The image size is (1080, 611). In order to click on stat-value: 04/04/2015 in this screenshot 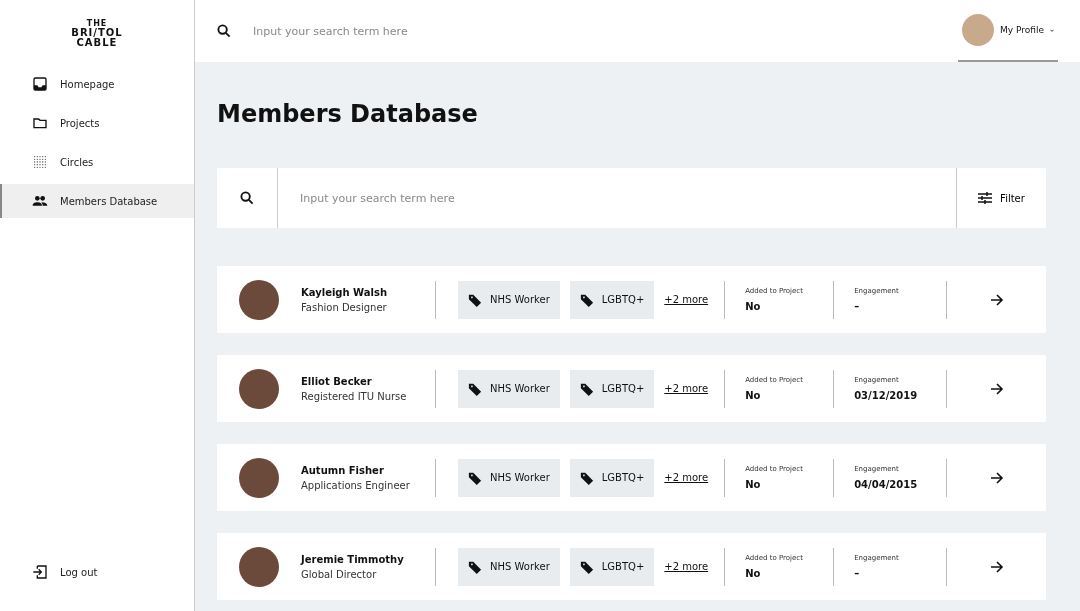, I will do `click(886, 484)`.